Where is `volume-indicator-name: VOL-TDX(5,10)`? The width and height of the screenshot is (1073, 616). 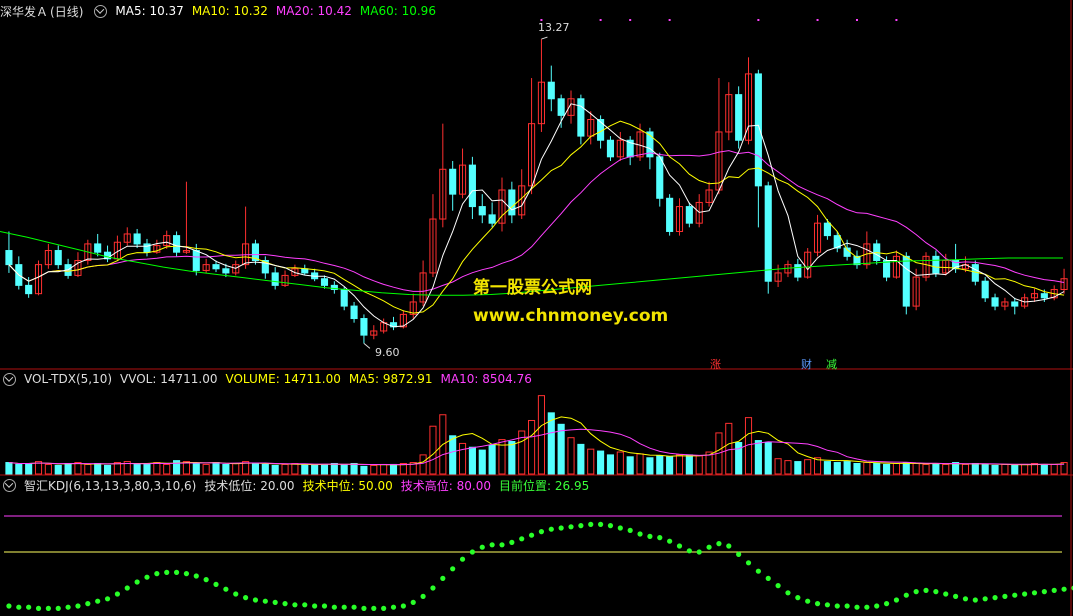 volume-indicator-name: VOL-TDX(5,10) is located at coordinates (68, 379).